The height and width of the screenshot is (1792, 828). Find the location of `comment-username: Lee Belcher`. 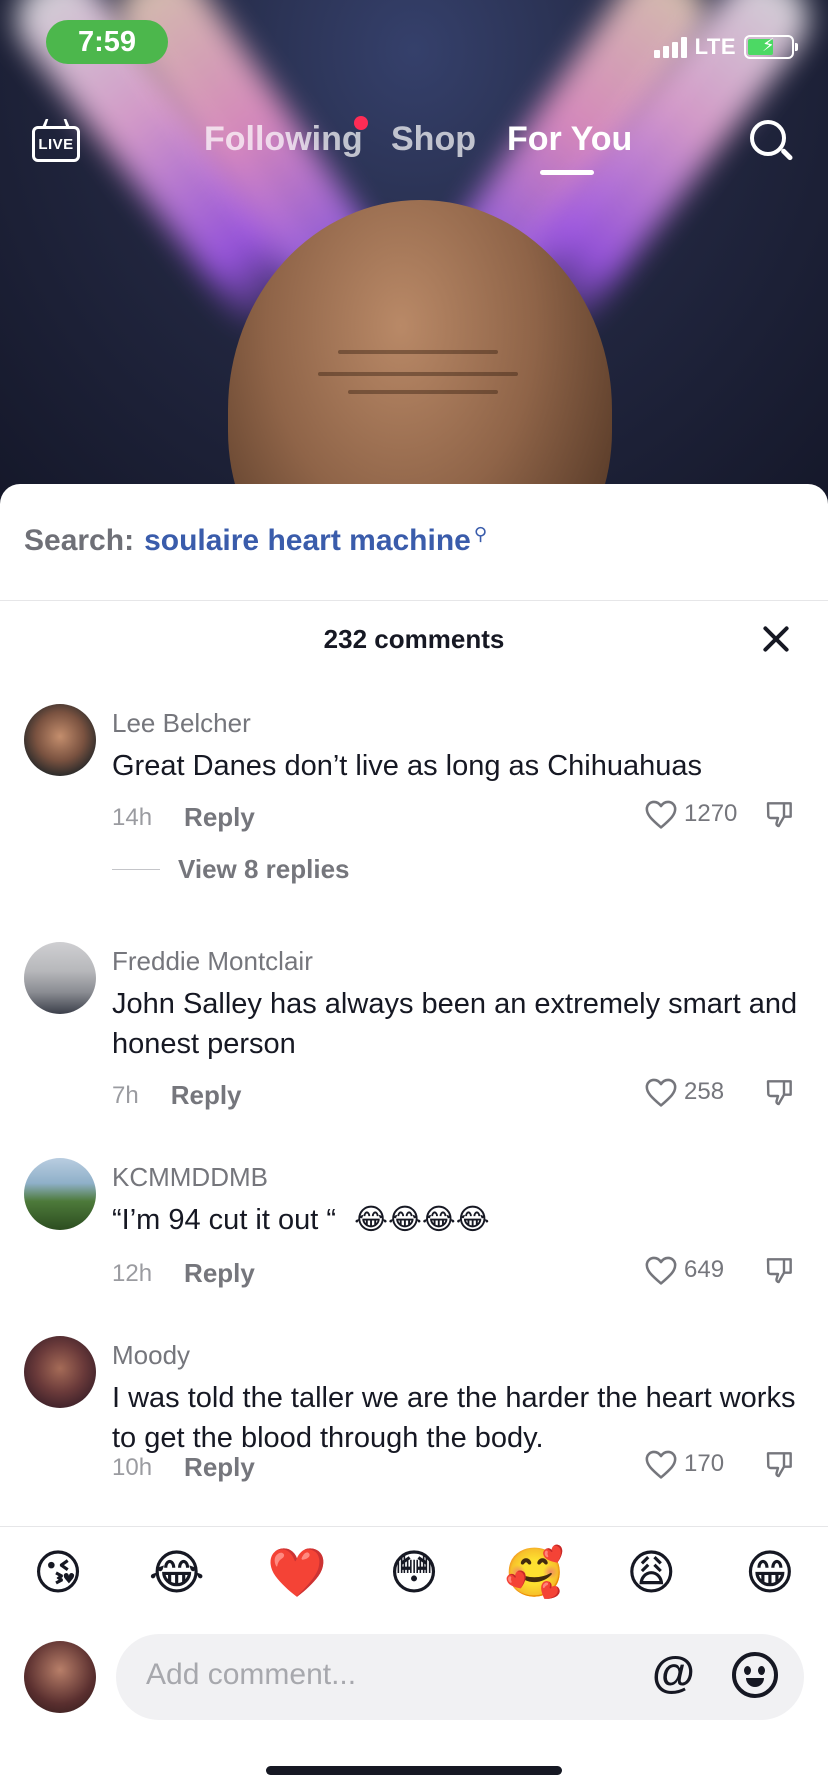

comment-username: Lee Belcher is located at coordinates (181, 723).